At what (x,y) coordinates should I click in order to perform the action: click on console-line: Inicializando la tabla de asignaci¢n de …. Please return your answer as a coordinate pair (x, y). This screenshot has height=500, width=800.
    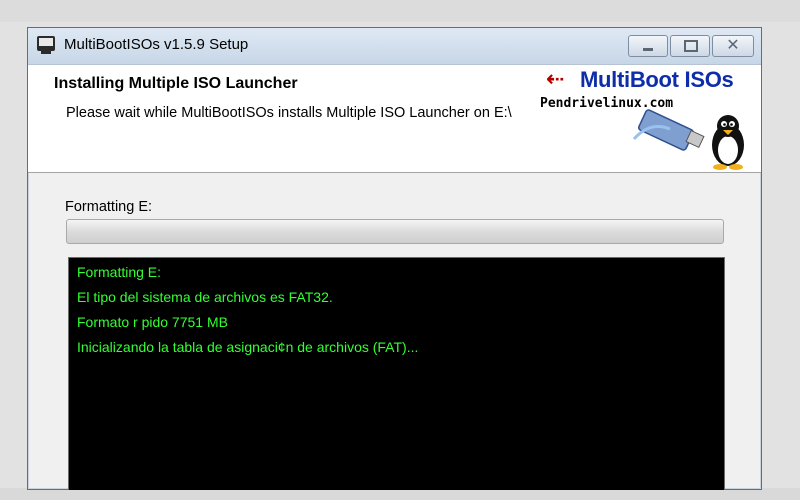
    Looking at the image, I should click on (248, 347).